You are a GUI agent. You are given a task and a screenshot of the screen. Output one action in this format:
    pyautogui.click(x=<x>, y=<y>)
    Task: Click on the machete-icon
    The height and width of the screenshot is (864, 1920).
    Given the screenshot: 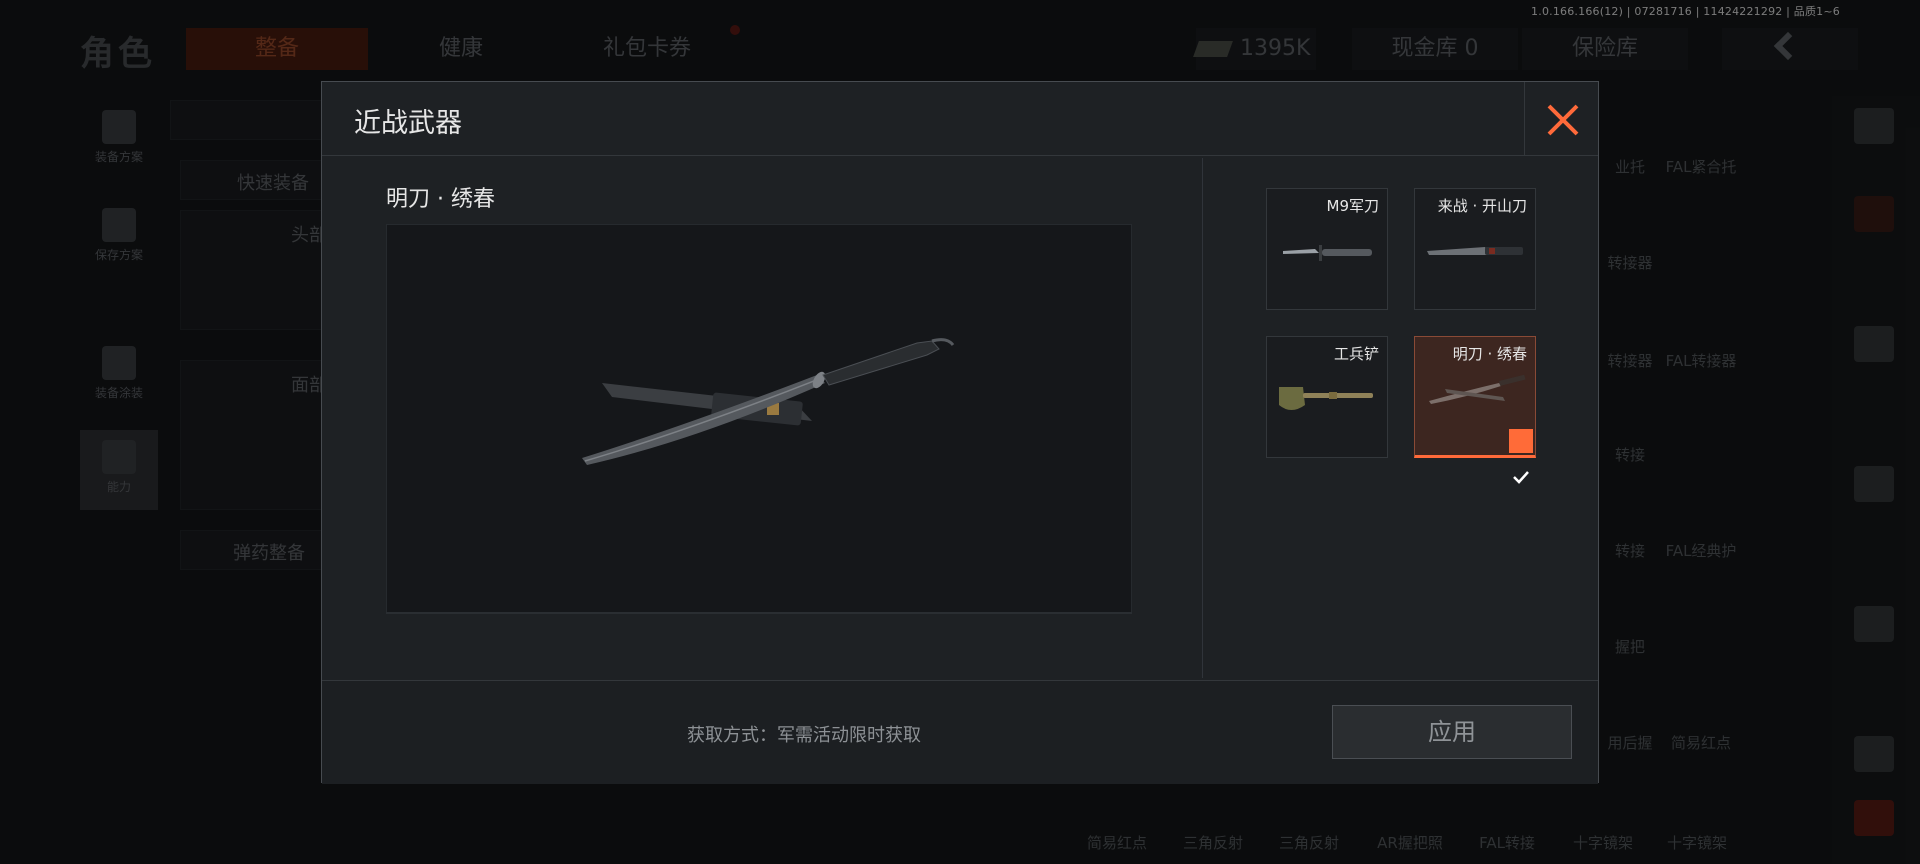 What is the action you would take?
    pyautogui.click(x=1475, y=251)
    